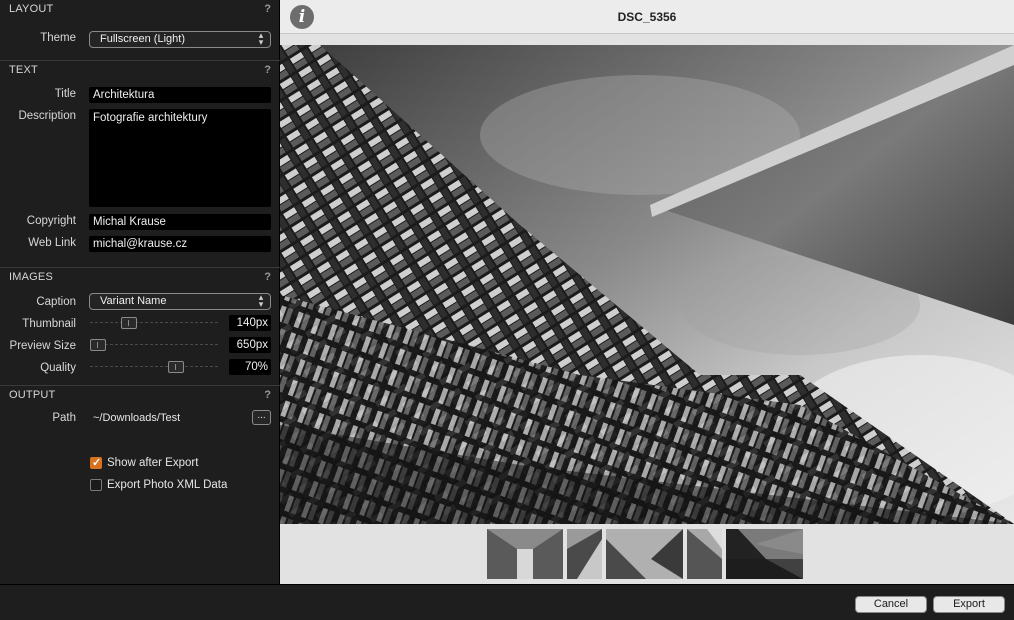 The width and height of the screenshot is (1014, 620). Describe the element at coordinates (180, 95) in the screenshot. I see `title-field: Architektura` at that location.